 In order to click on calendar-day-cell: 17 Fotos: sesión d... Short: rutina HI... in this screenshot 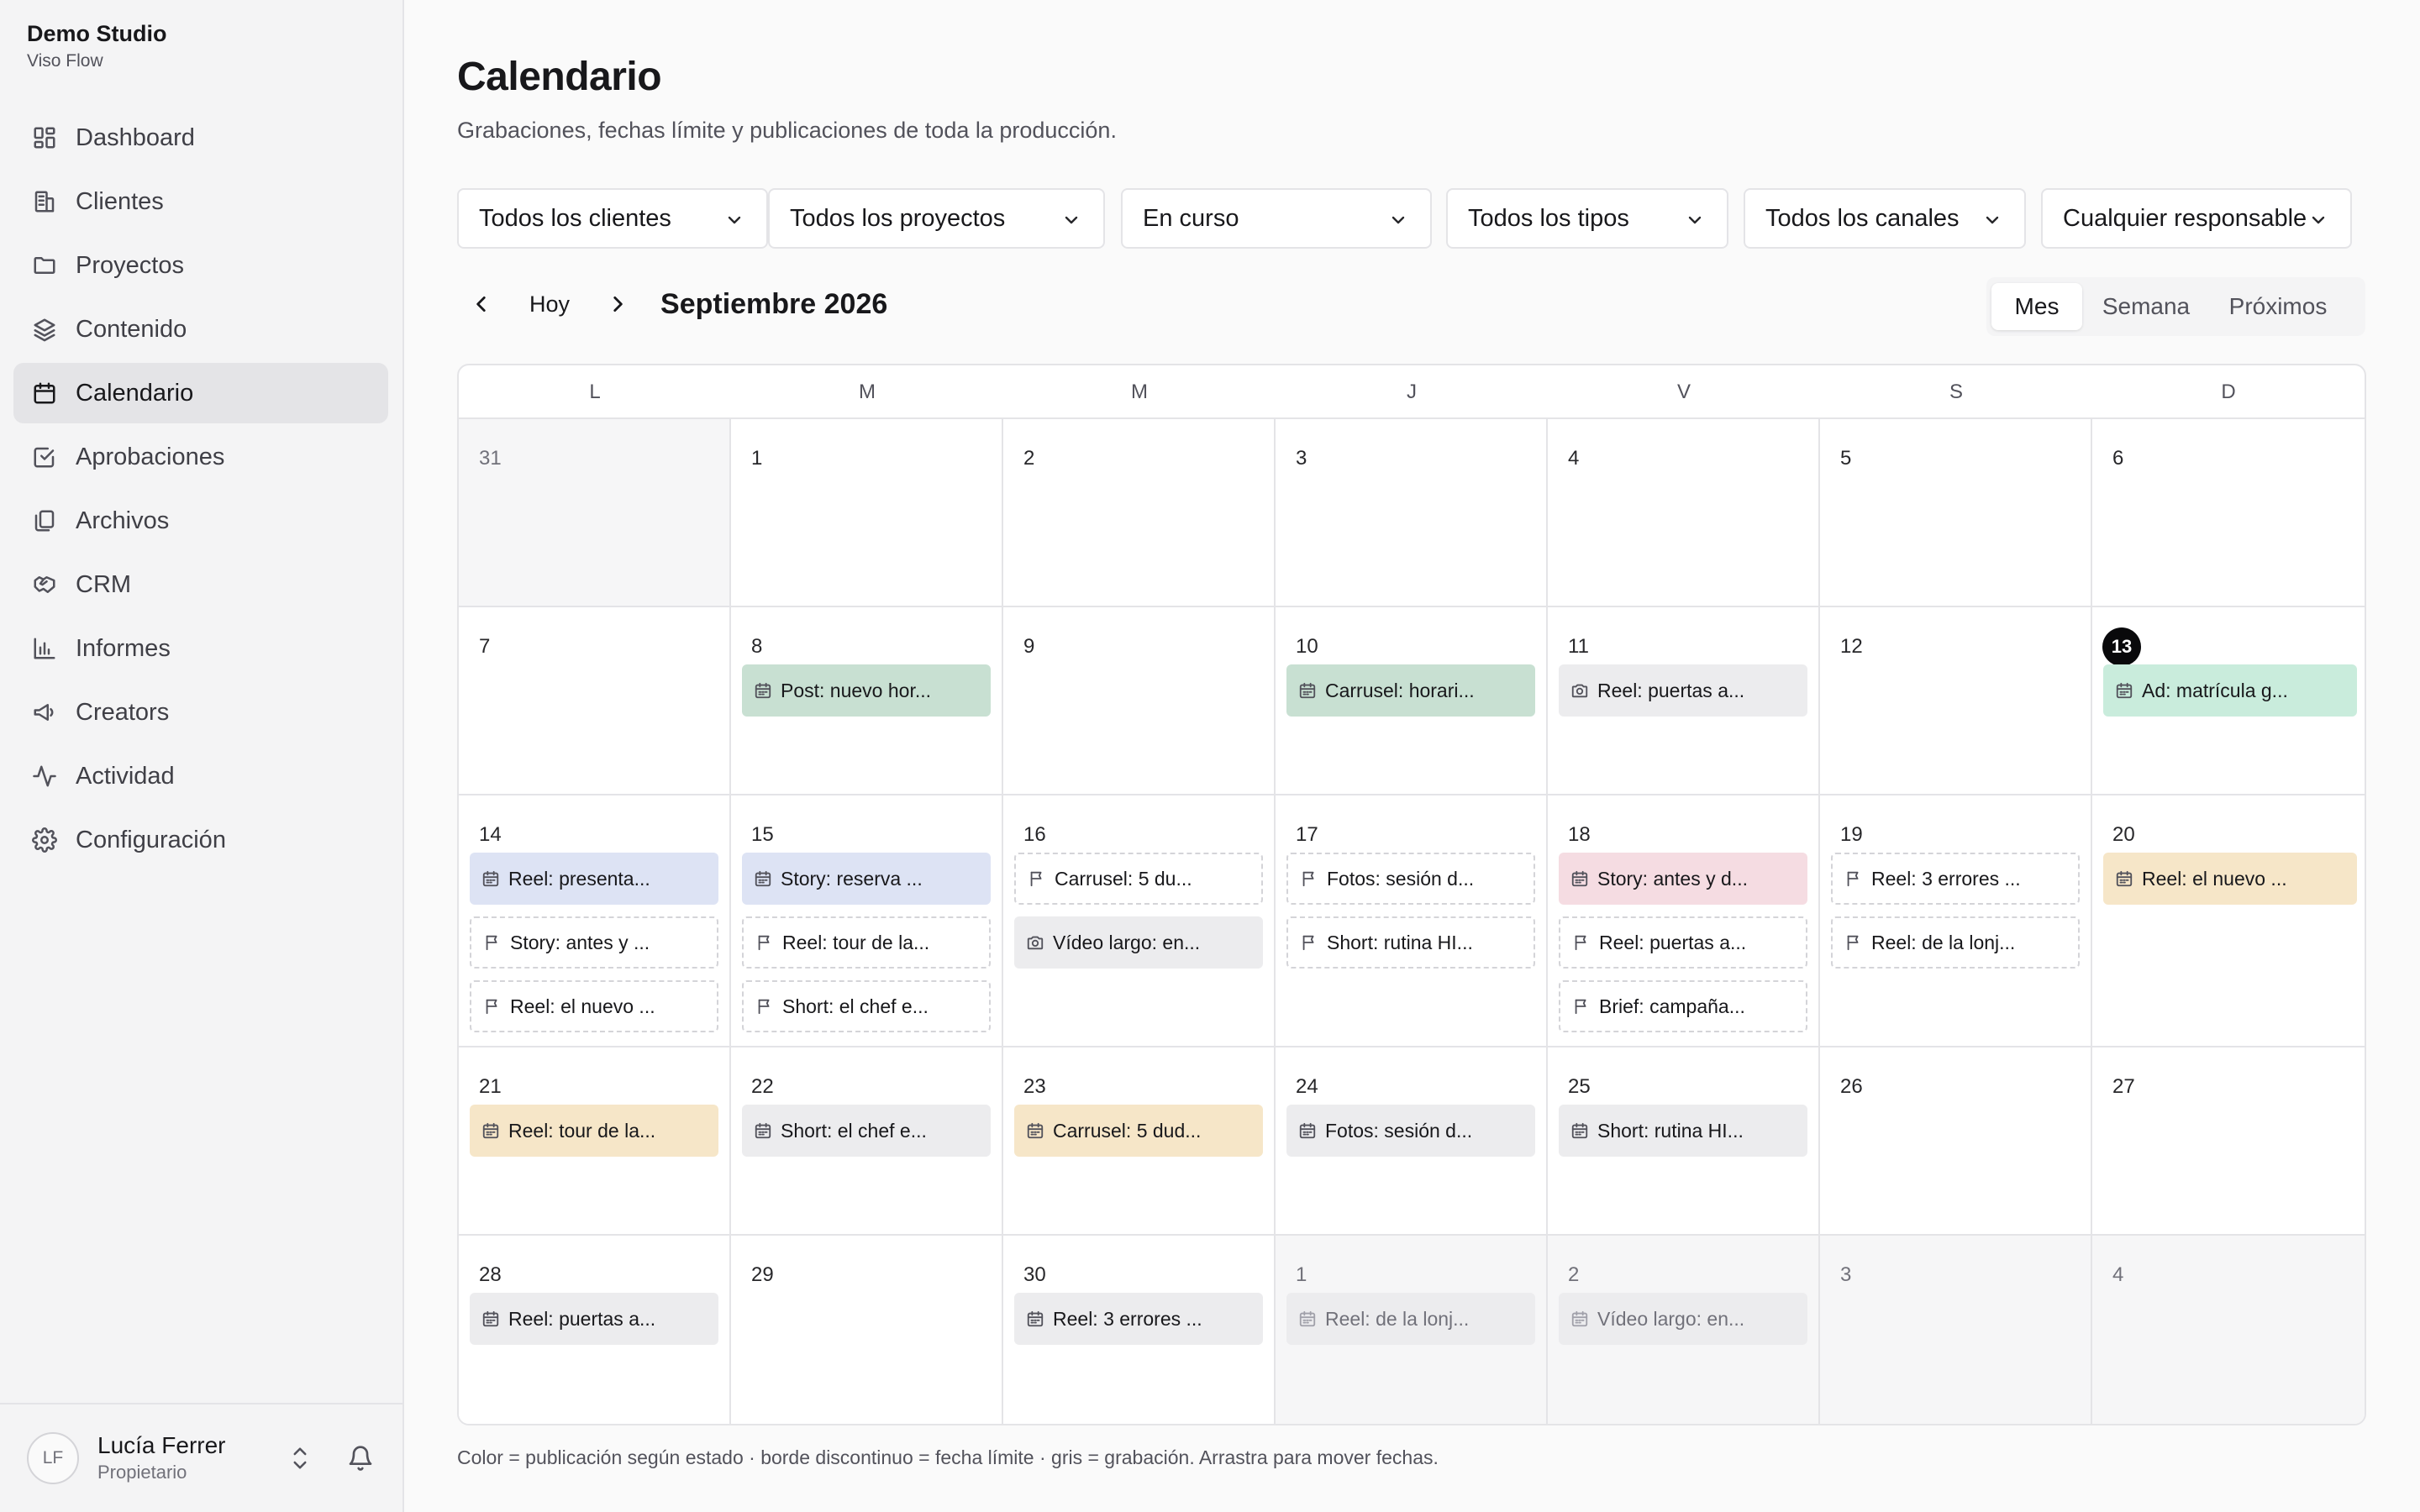, I will do `click(1412, 921)`.